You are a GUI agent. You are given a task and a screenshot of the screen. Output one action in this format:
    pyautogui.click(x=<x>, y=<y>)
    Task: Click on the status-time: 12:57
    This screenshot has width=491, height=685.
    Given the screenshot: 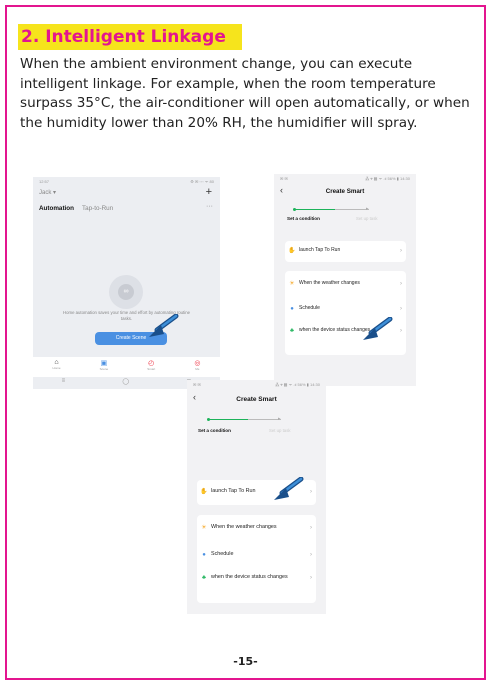 What is the action you would take?
    pyautogui.click(x=44, y=181)
    